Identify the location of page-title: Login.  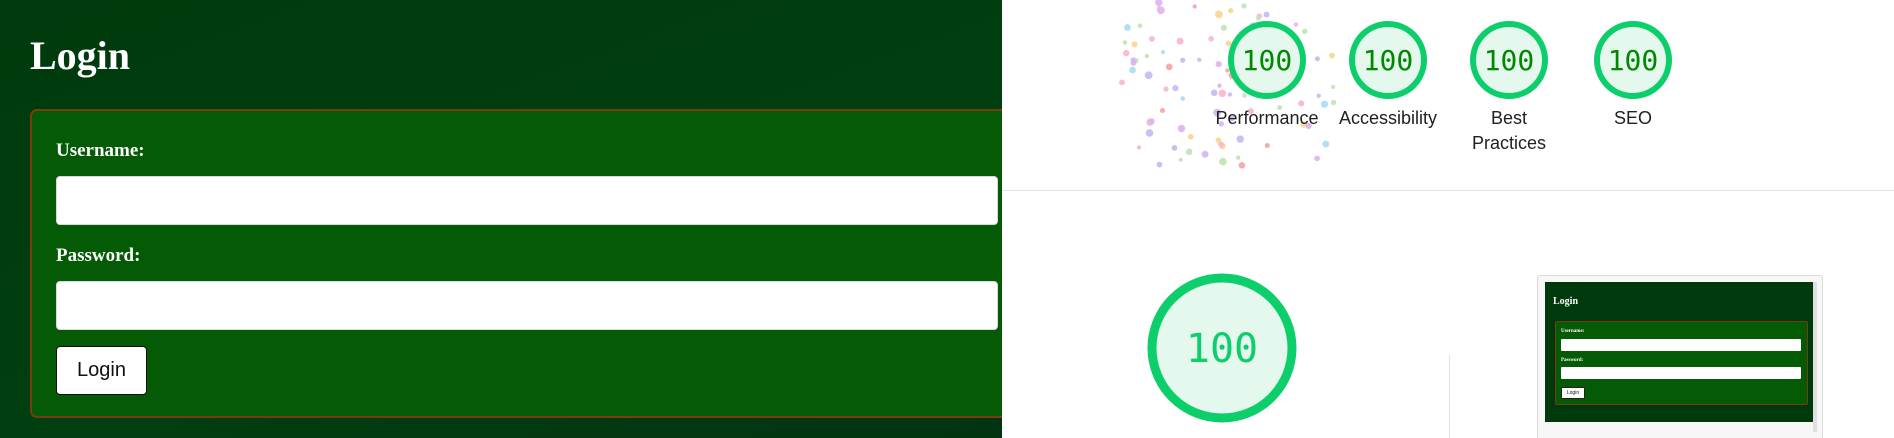
(80, 55).